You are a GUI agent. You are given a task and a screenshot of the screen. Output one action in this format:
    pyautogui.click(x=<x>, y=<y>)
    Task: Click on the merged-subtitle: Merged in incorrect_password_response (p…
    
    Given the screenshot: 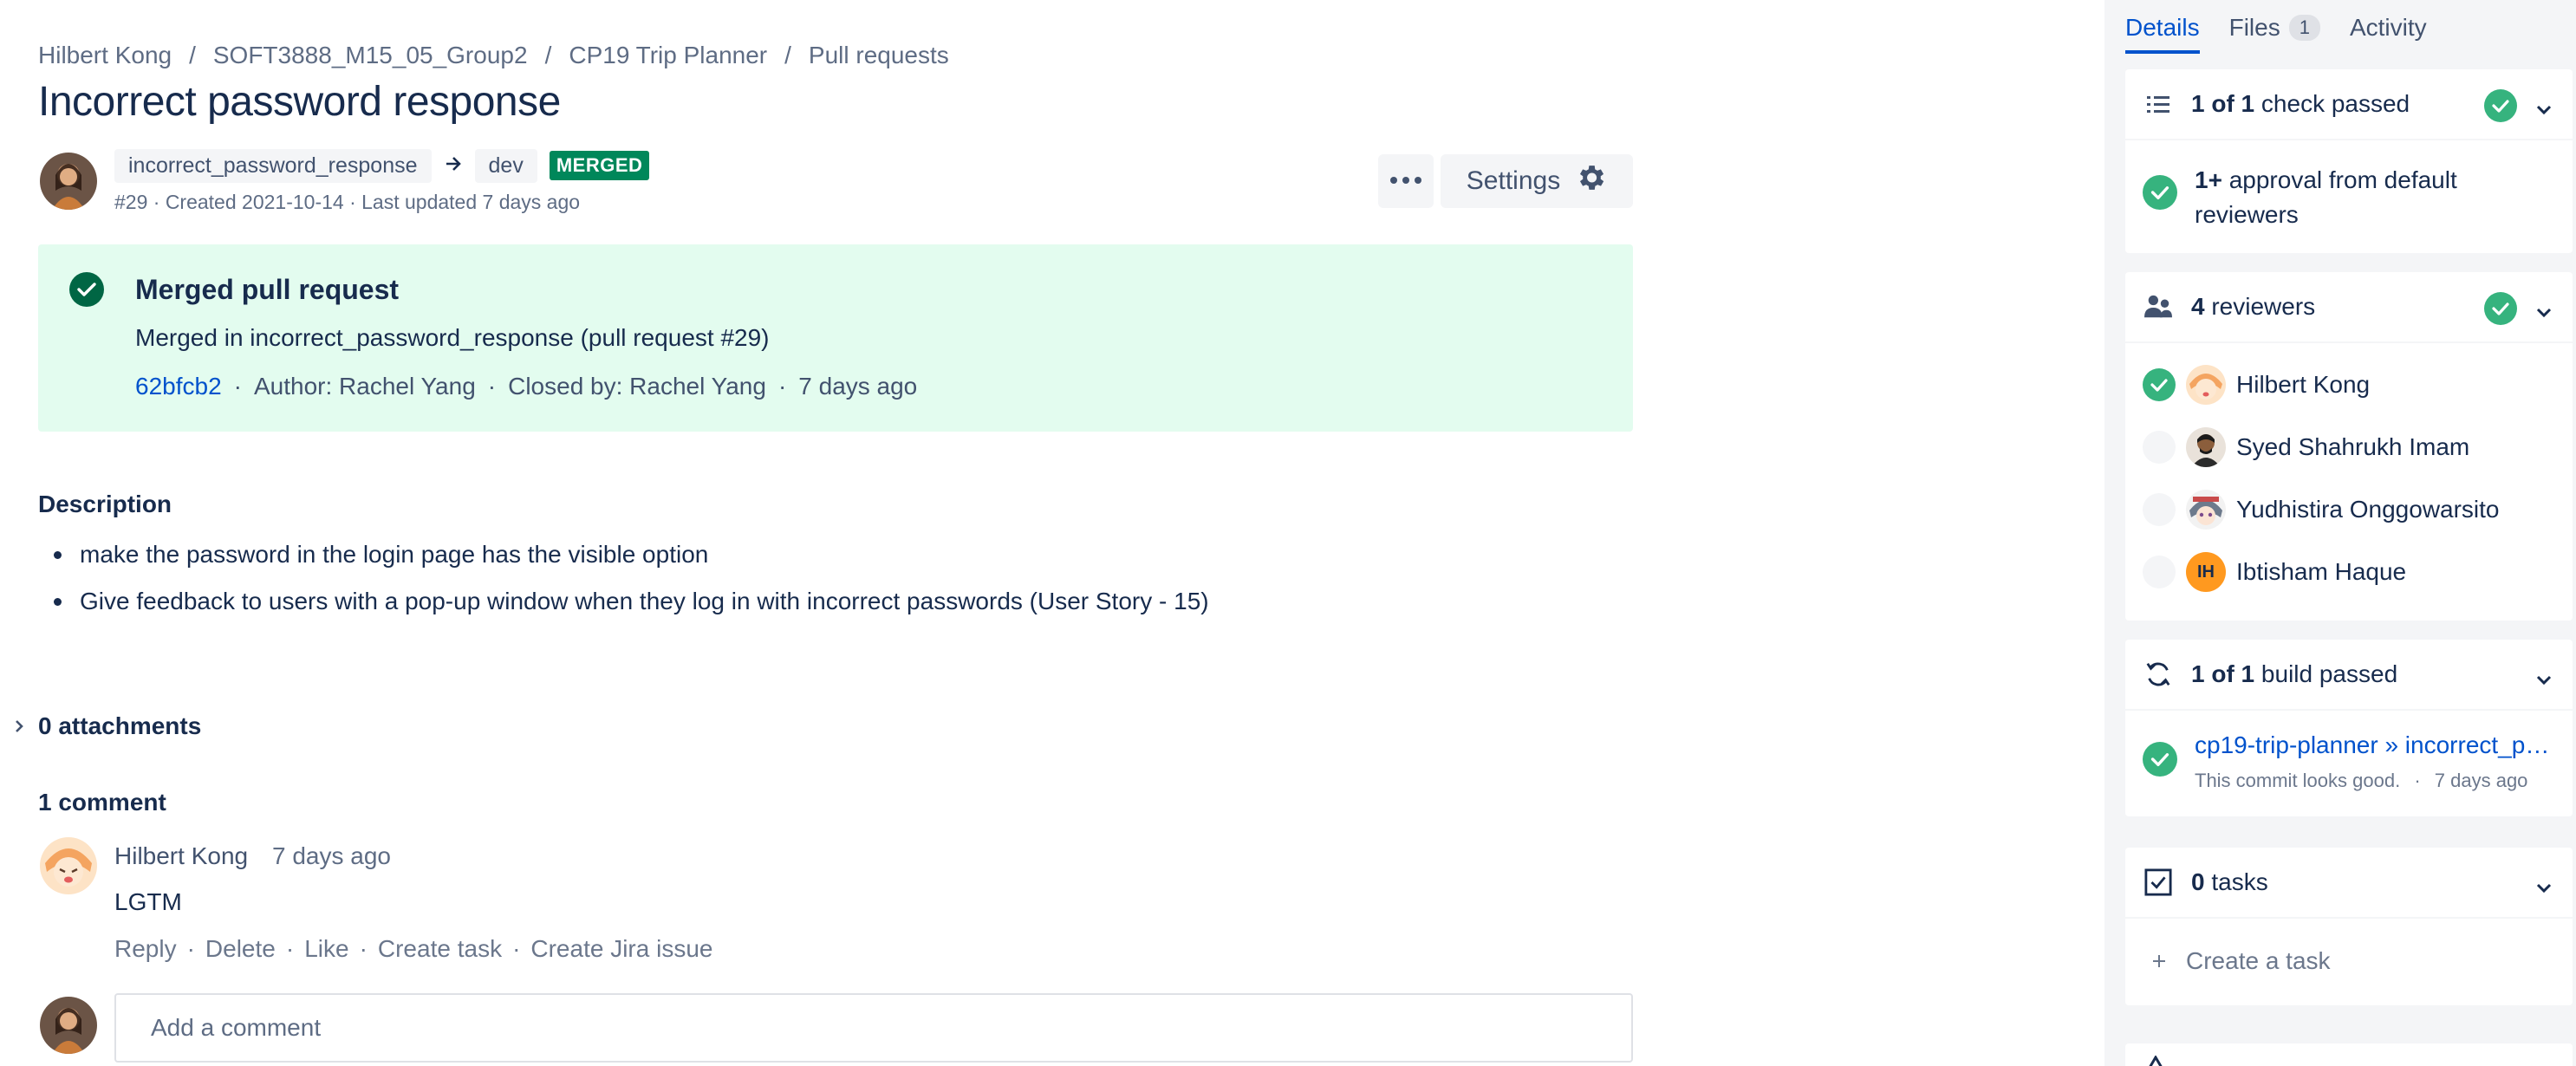 What is the action you would take?
    pyautogui.click(x=452, y=337)
    